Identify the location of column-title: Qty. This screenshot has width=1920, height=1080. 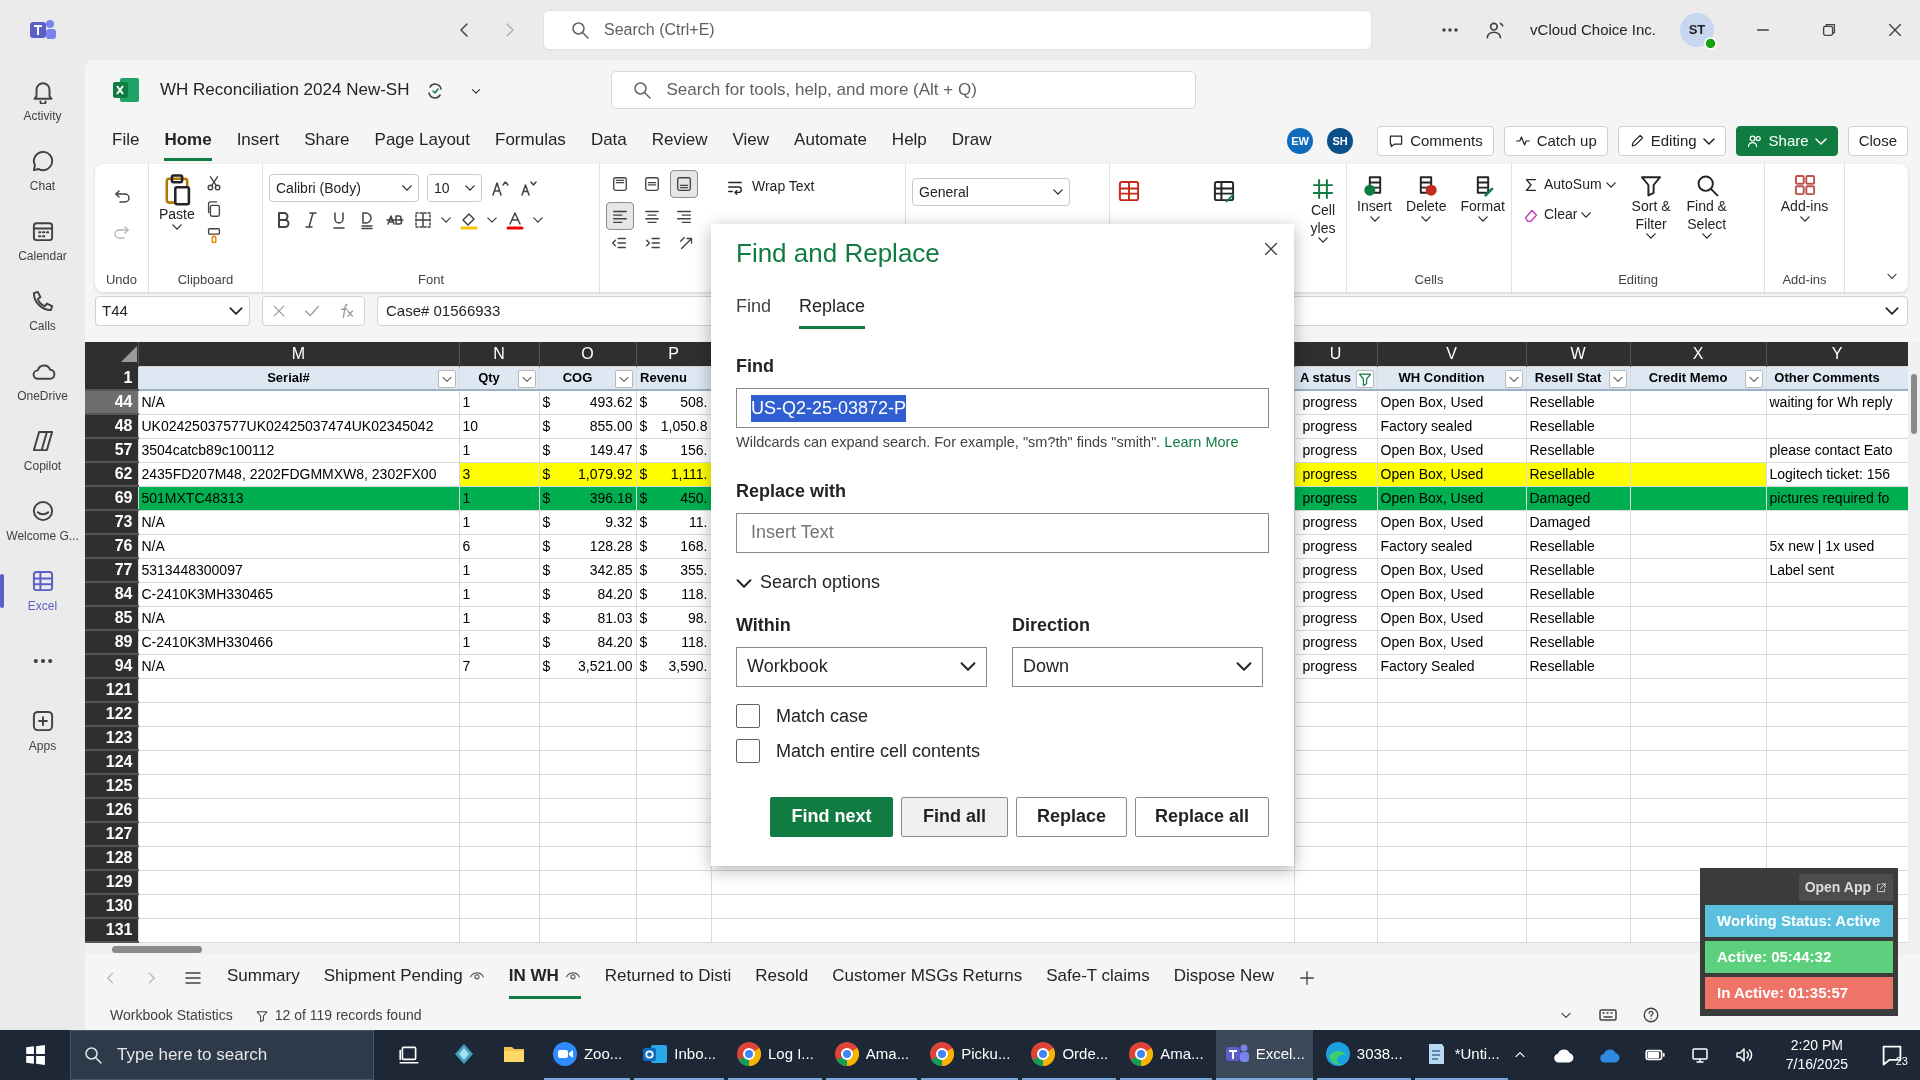
(489, 377).